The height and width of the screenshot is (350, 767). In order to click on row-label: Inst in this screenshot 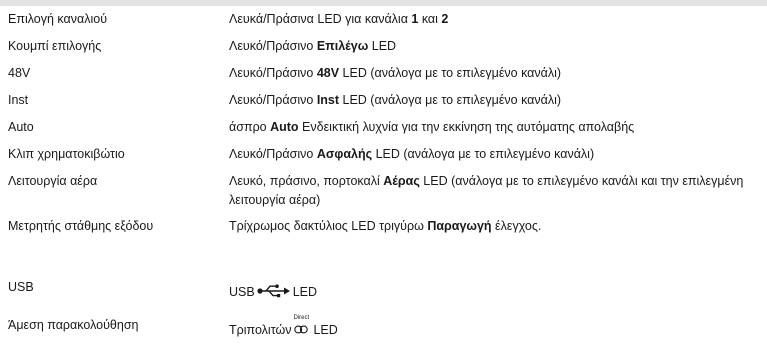, I will do `click(18, 100)`.